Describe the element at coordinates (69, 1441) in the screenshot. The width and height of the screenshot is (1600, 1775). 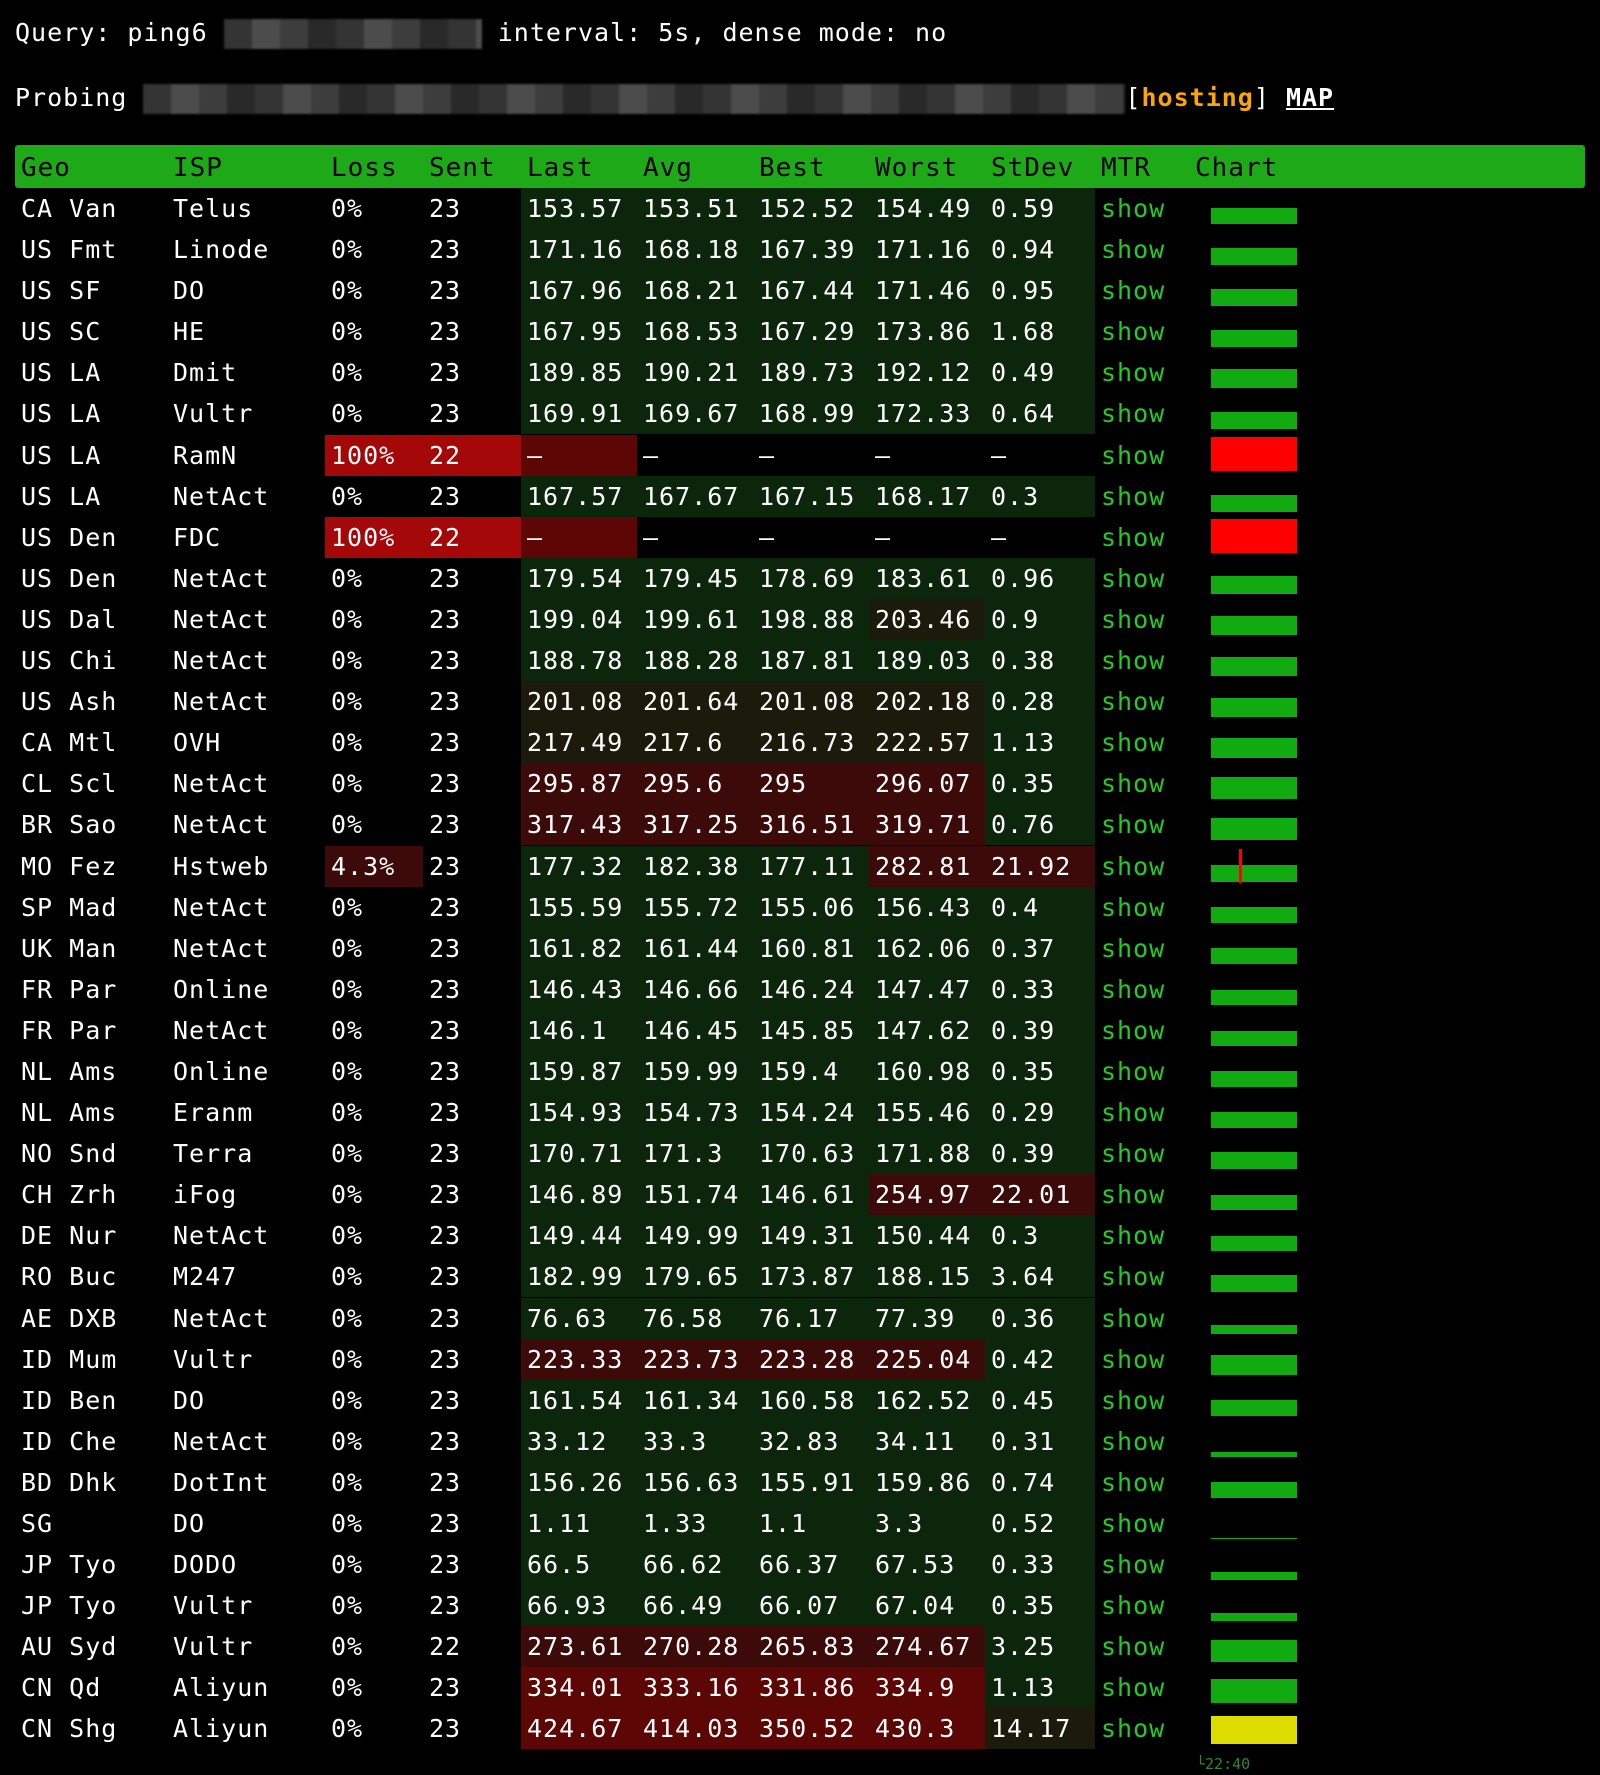
I see `geo-cell: ID Che` at that location.